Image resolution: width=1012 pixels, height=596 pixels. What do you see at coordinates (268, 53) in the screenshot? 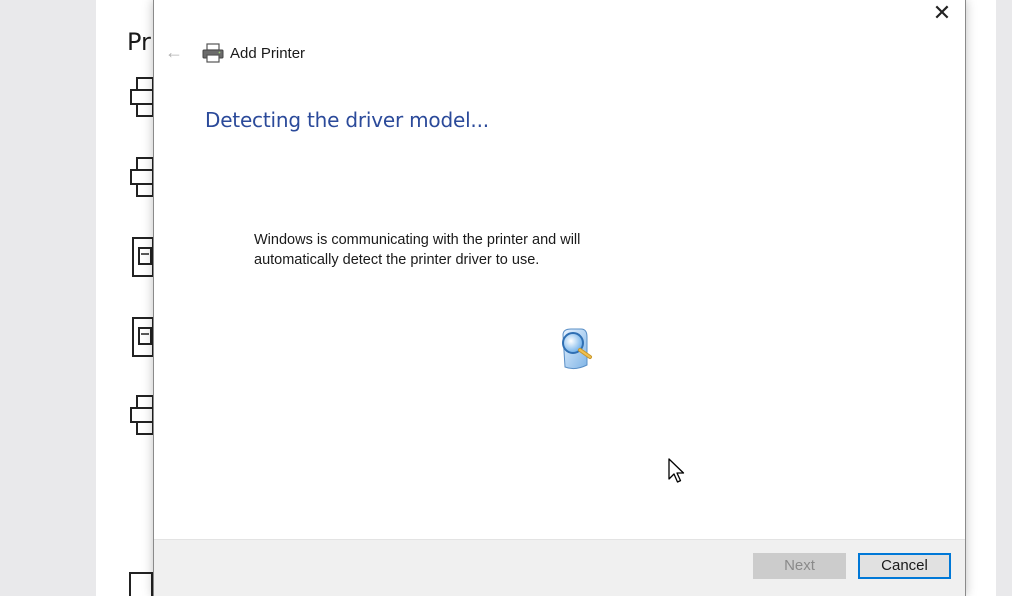
I see `dialog-title: Add Printer` at bounding box center [268, 53].